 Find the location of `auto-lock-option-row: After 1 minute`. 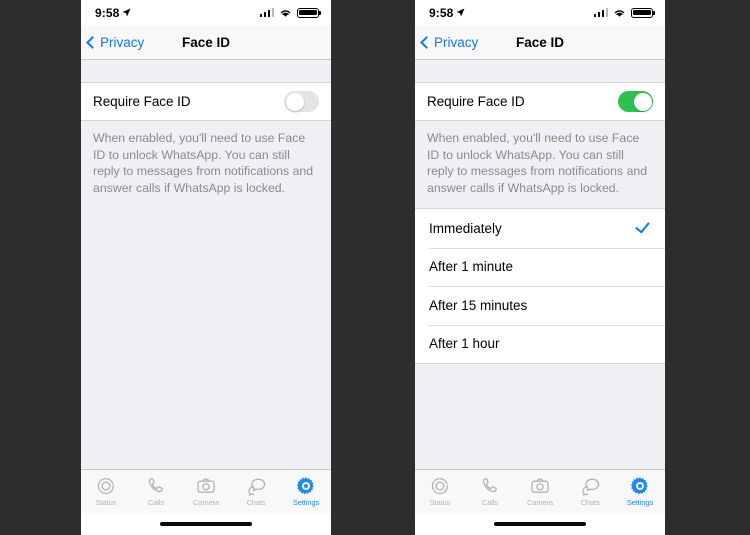

auto-lock-option-row: After 1 minute is located at coordinates (540, 266).